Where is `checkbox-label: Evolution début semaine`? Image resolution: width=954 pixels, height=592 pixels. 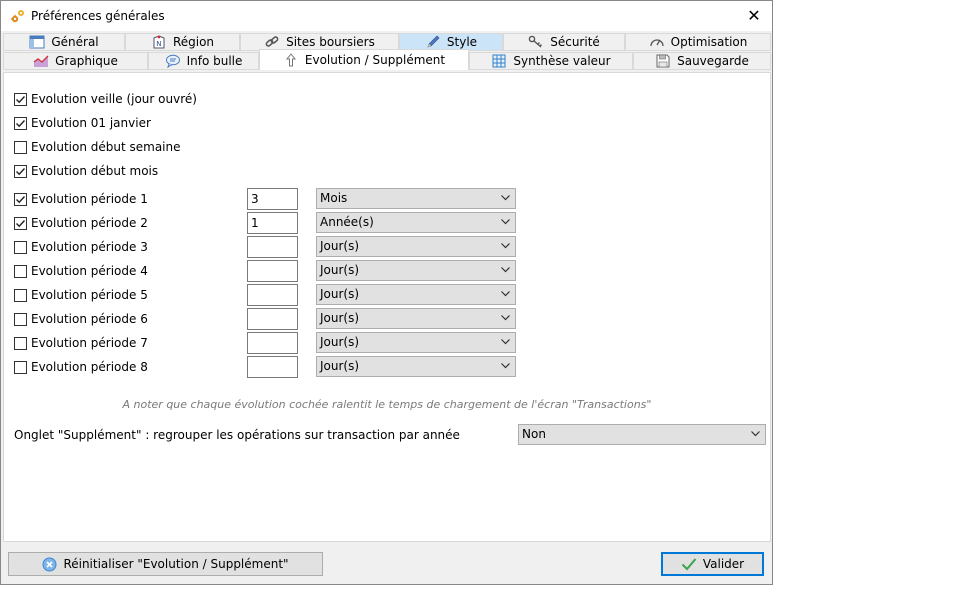
checkbox-label: Evolution début semaine is located at coordinates (106, 147).